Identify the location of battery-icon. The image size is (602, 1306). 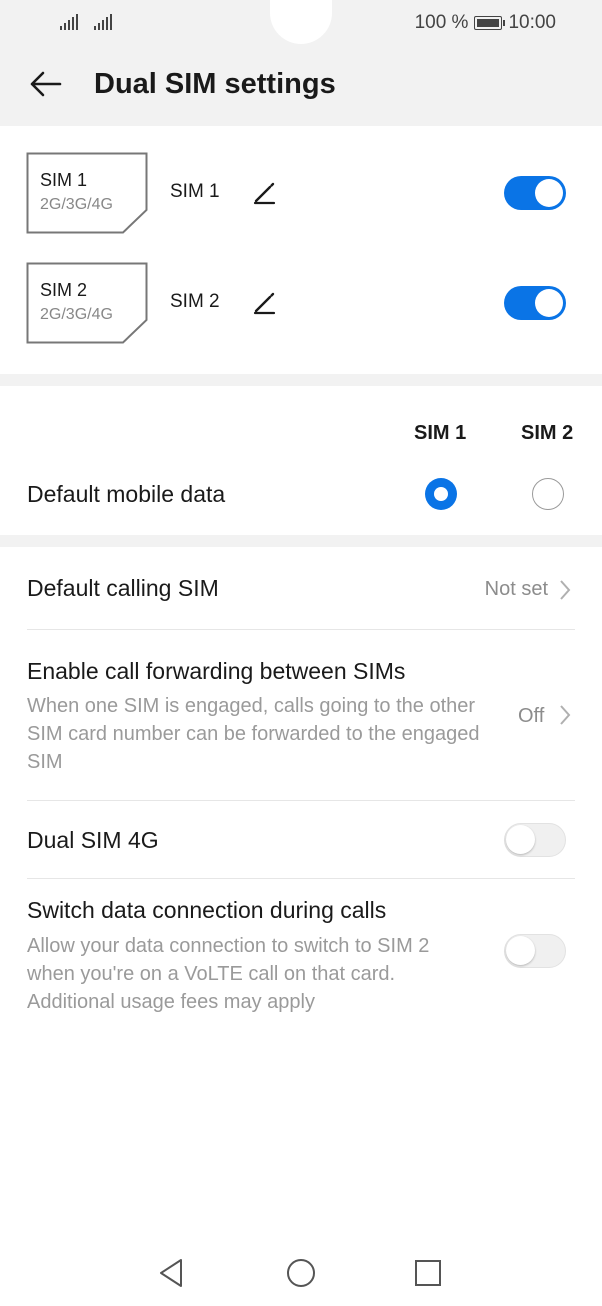
(490, 23).